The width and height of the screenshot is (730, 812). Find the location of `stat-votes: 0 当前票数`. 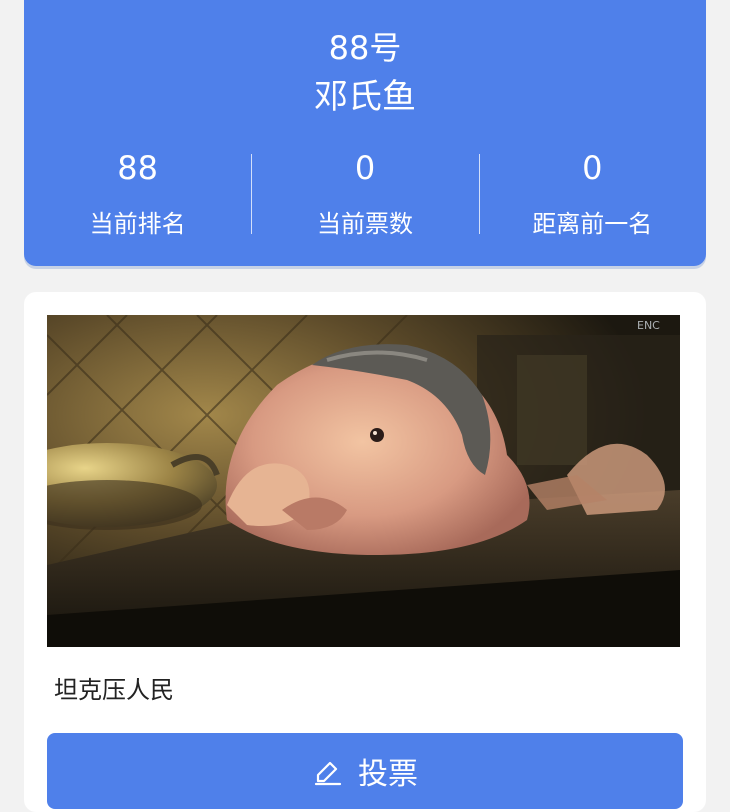

stat-votes: 0 当前票数 is located at coordinates (364, 194).